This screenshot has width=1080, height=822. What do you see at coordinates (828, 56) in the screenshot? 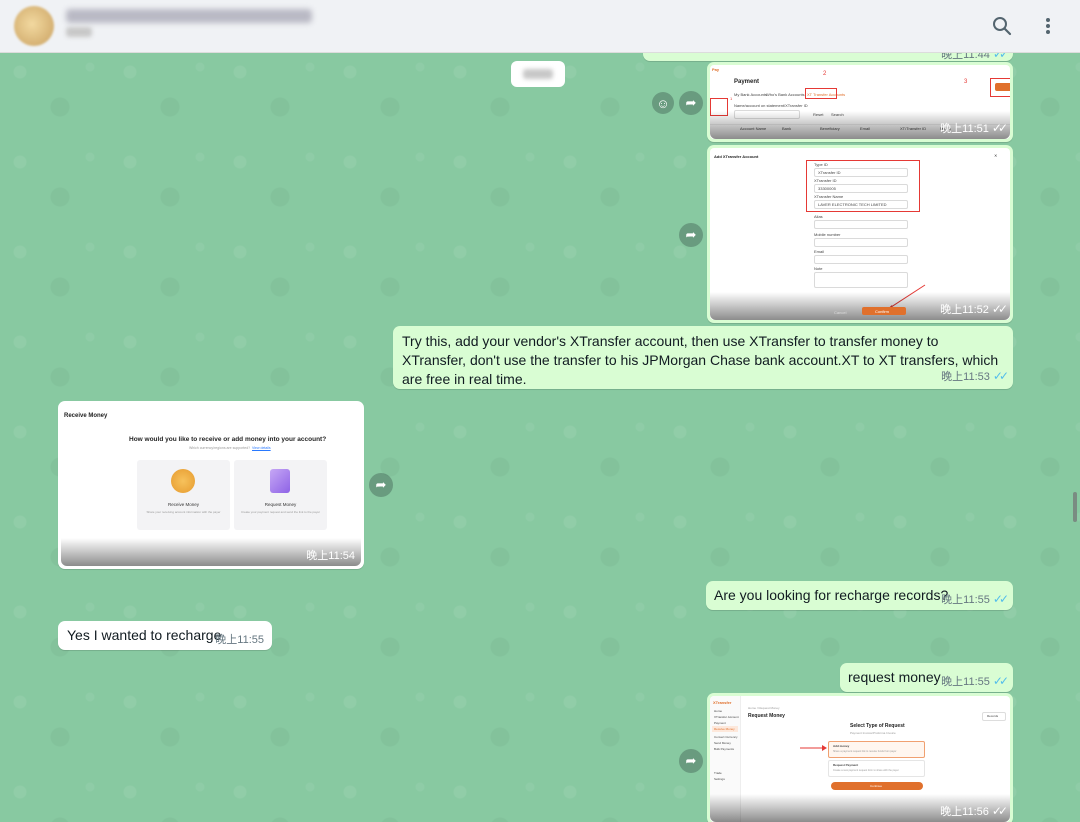
I see `message-bubble-partial: 晚上11:44 ✓✓` at bounding box center [828, 56].